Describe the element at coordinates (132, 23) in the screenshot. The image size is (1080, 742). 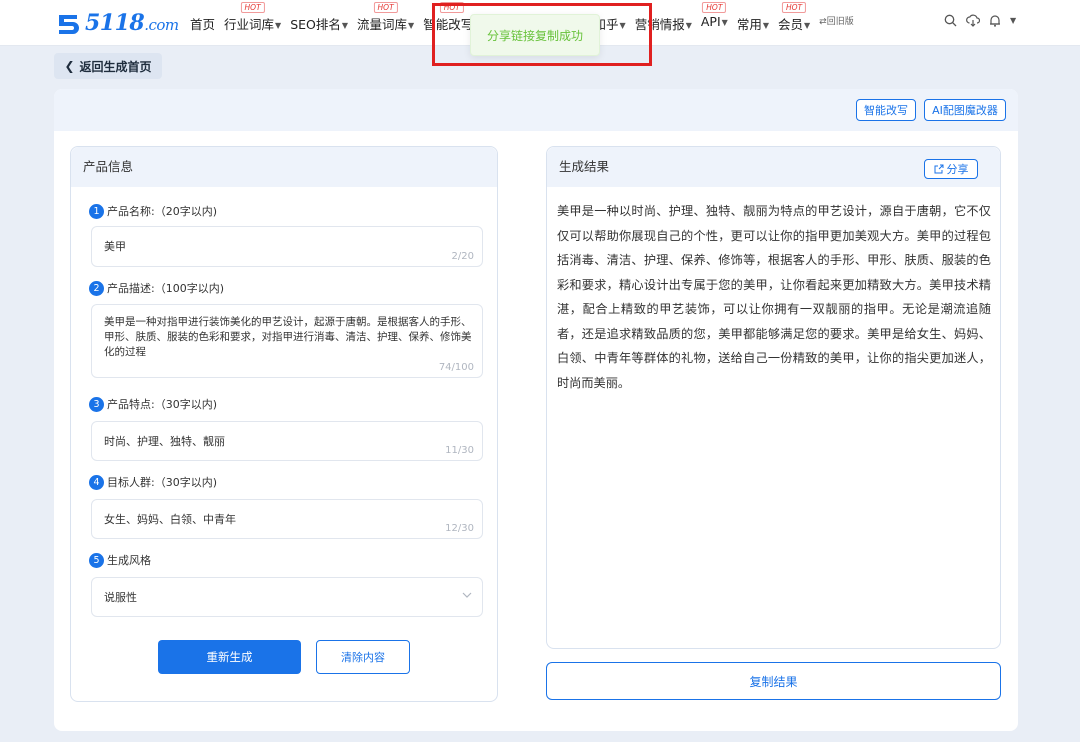
I see `logo-text: 5118.com` at that location.